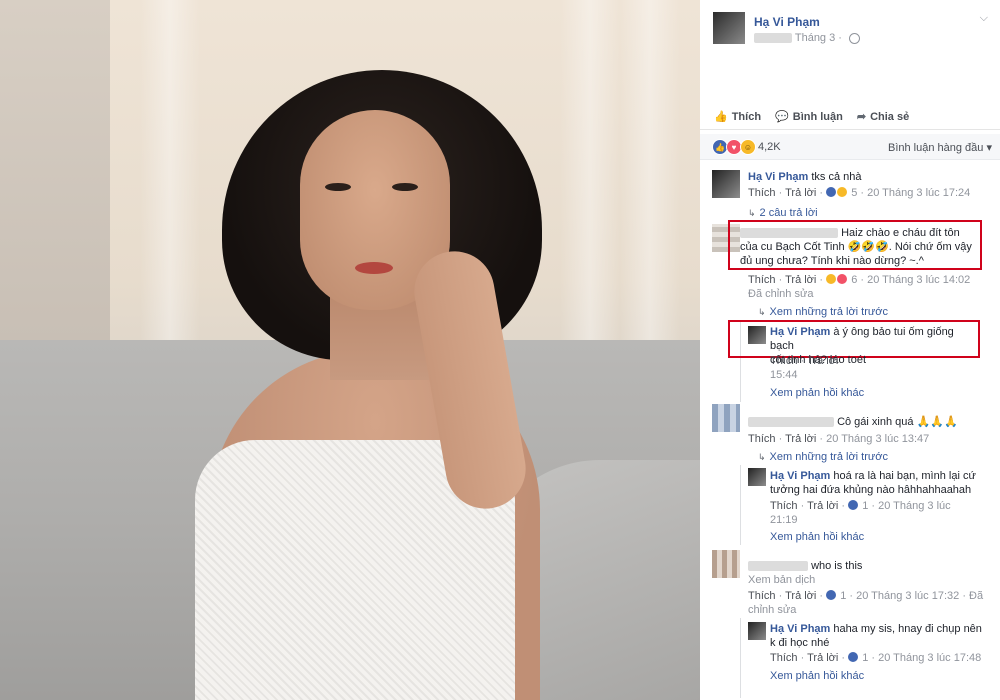 Image resolution: width=1000 pixels, height=700 pixels. What do you see at coordinates (748, 147) in the screenshot?
I see `haha-reaction-icon: ☺` at bounding box center [748, 147].